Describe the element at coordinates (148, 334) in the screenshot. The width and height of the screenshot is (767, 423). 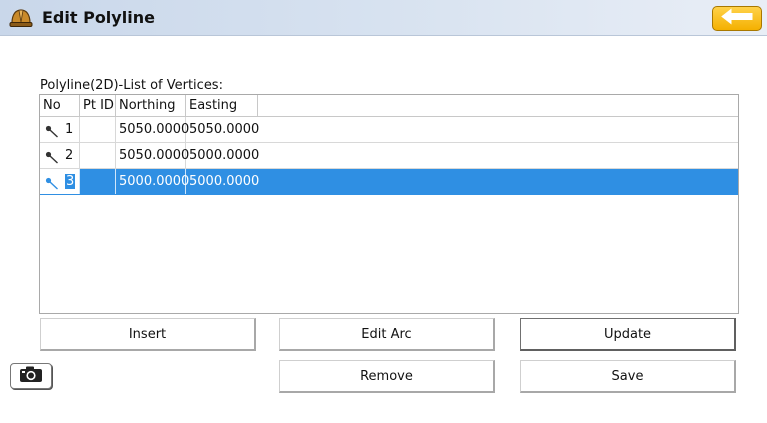
I see `insert-button: Insert` at that location.